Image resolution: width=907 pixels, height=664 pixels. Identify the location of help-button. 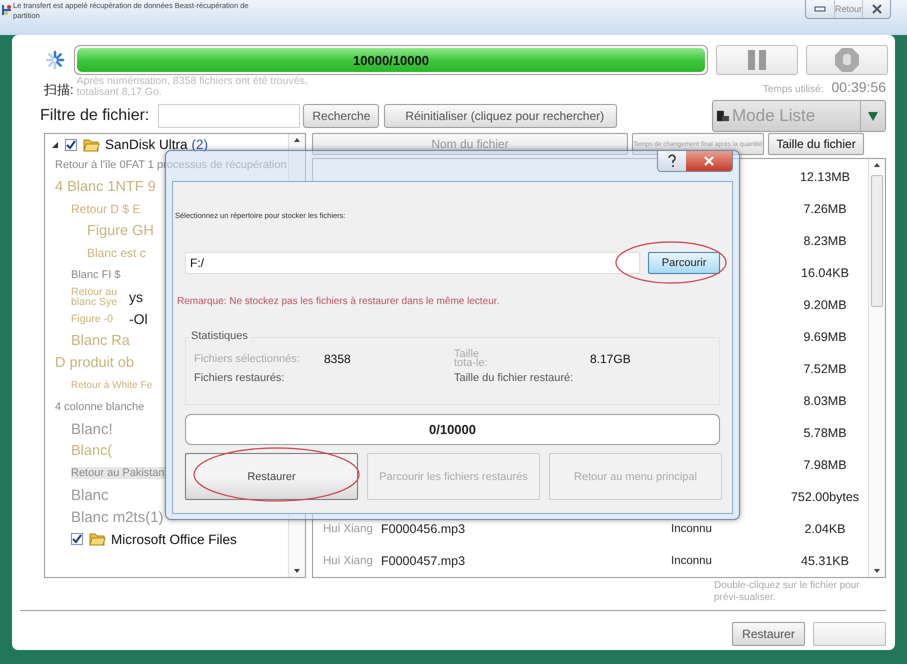
(672, 161).